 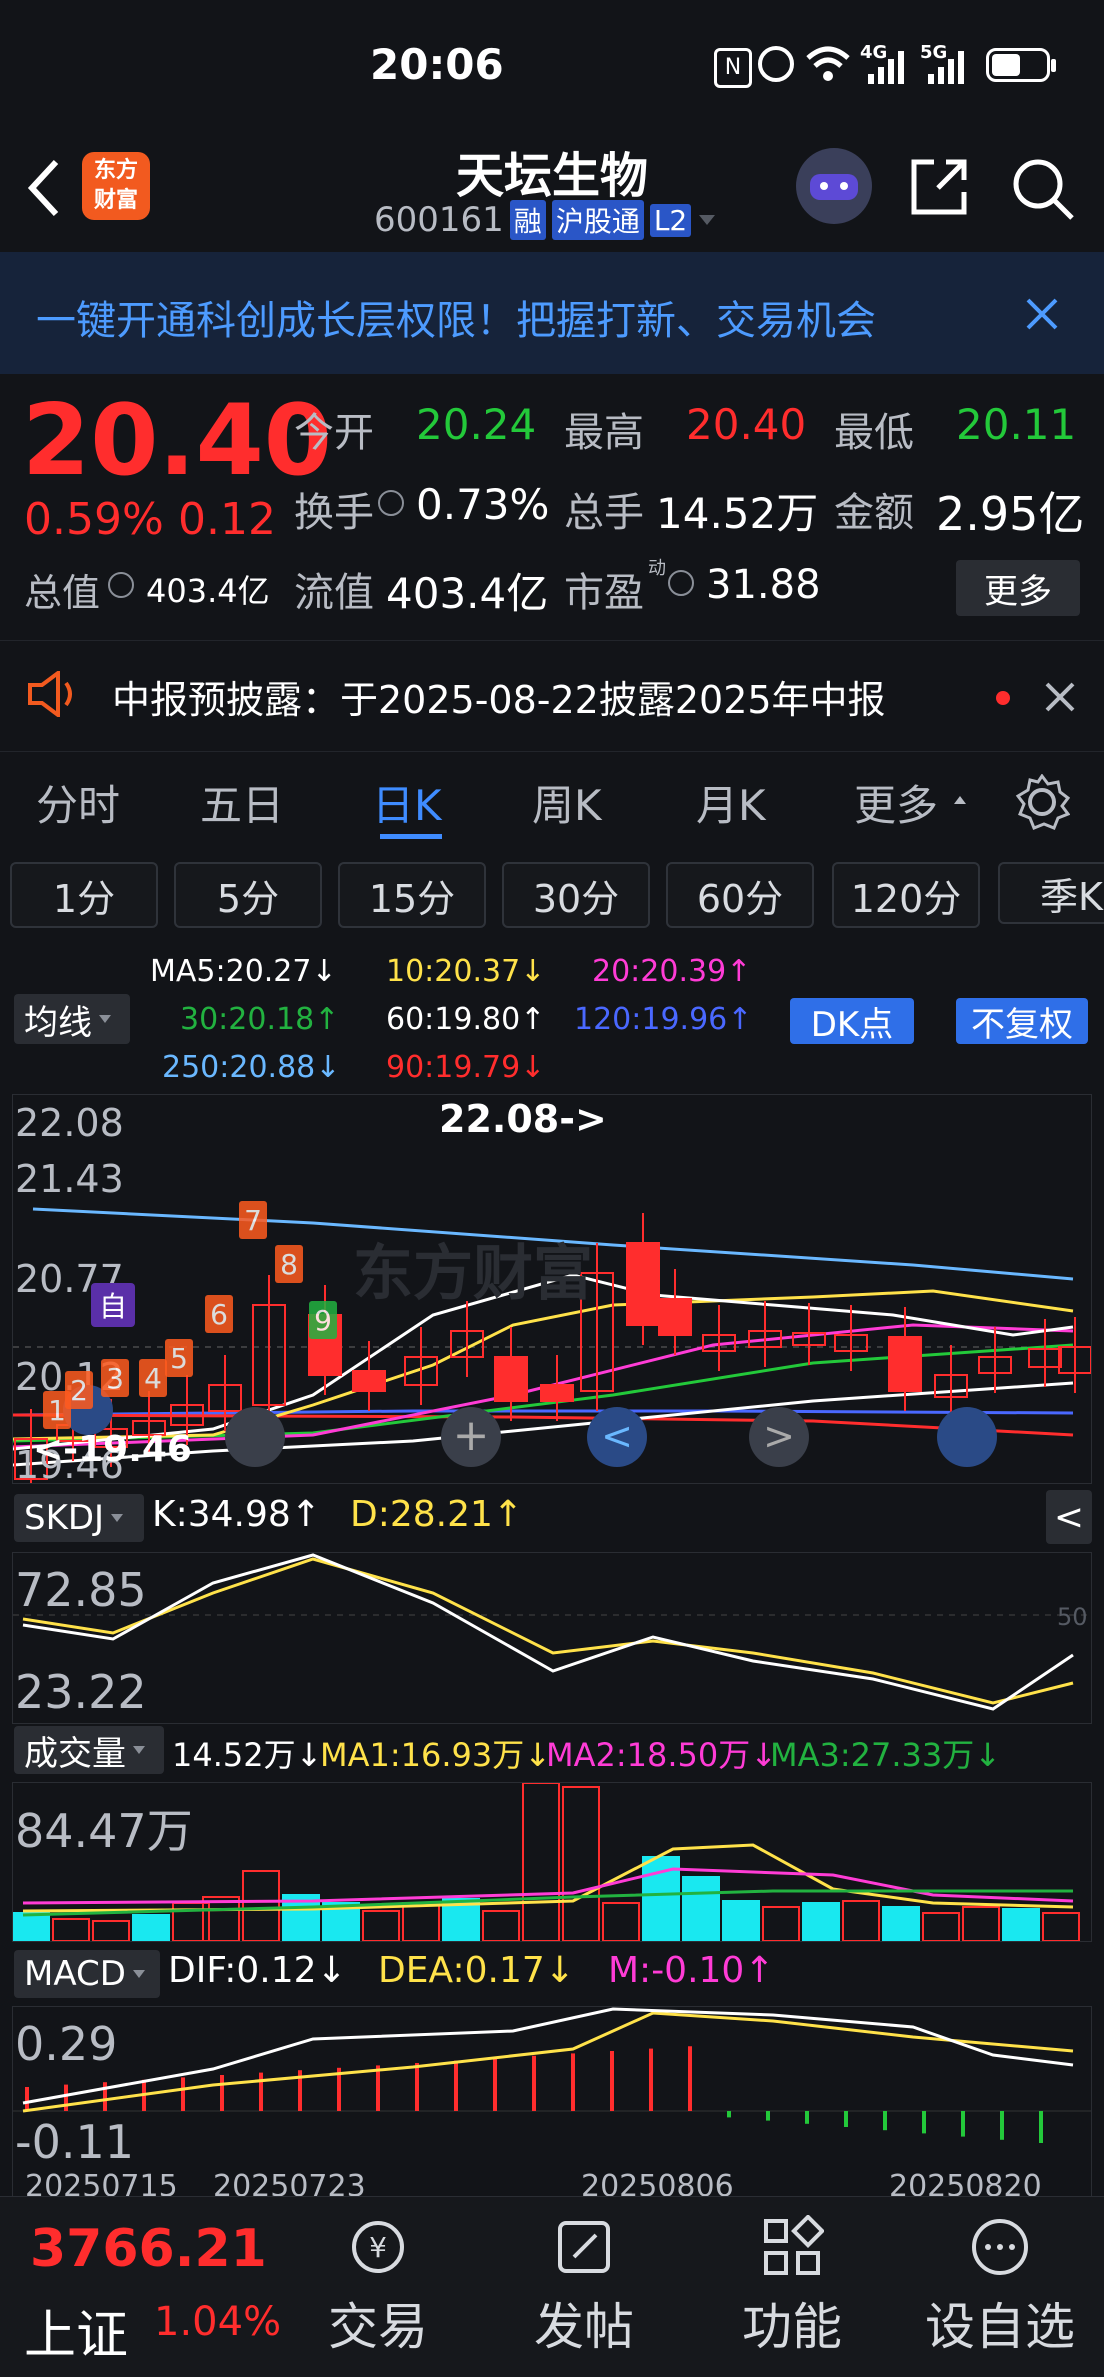 What do you see at coordinates (567, 802) in the screenshot?
I see `tab-weekly-k: 周K` at bounding box center [567, 802].